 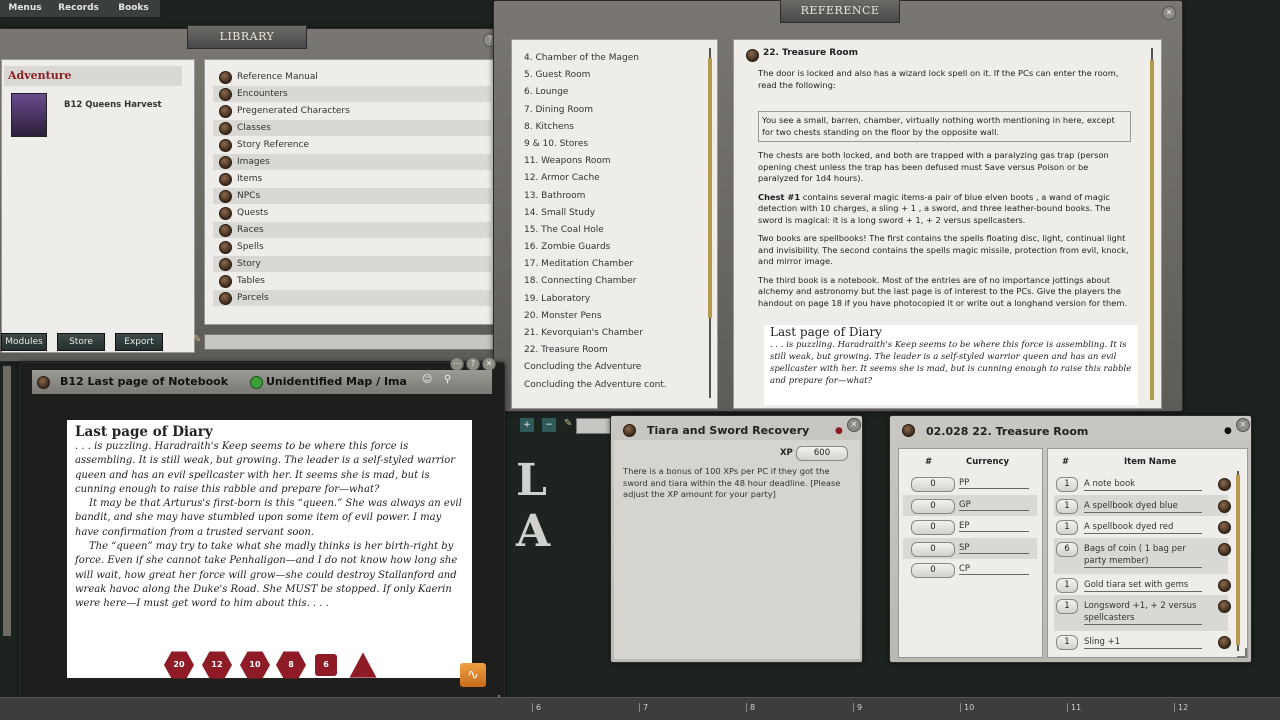 What do you see at coordinates (614, 299) in the screenshot?
I see `reference-index-item: 19. Laboratory` at bounding box center [614, 299].